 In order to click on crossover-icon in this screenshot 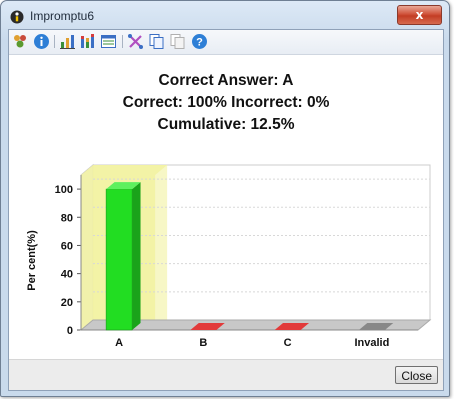, I will do `click(135, 41)`.